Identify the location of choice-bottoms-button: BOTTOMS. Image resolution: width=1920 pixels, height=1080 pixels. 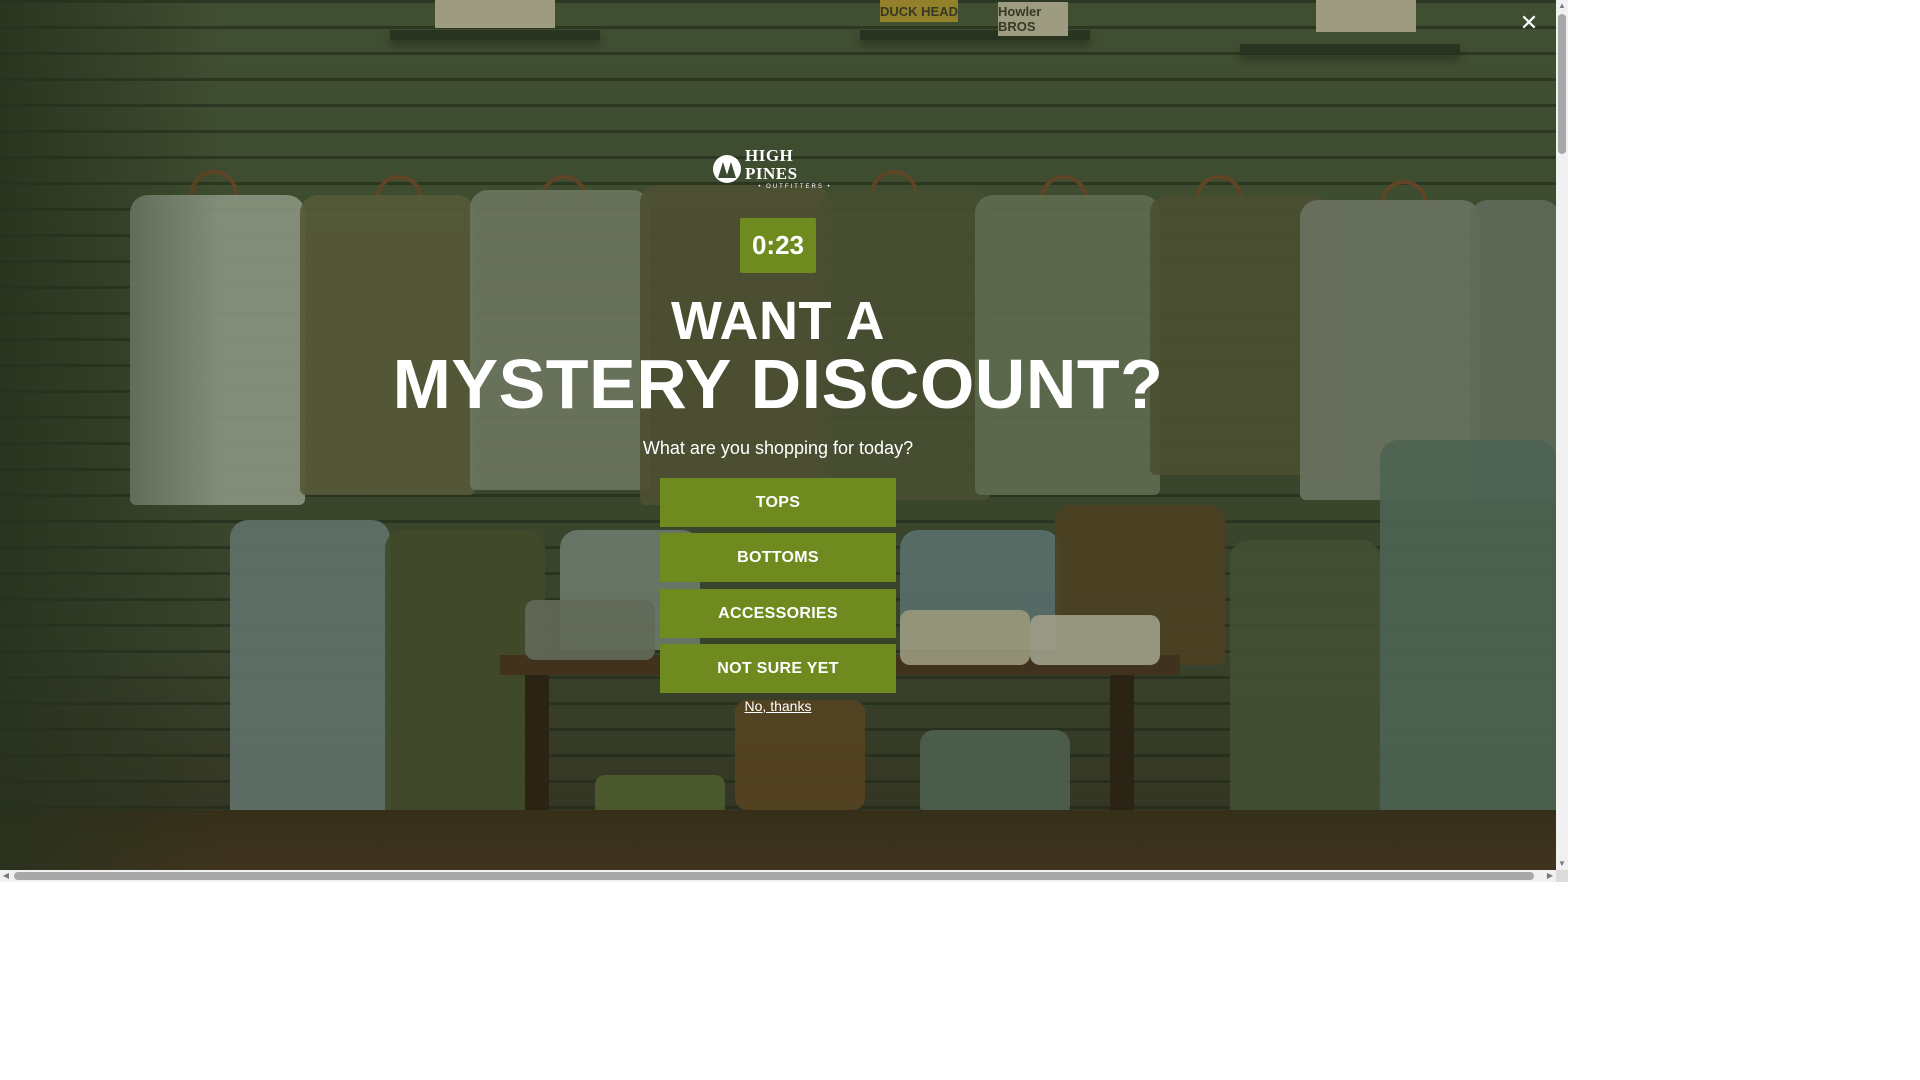
(778, 557).